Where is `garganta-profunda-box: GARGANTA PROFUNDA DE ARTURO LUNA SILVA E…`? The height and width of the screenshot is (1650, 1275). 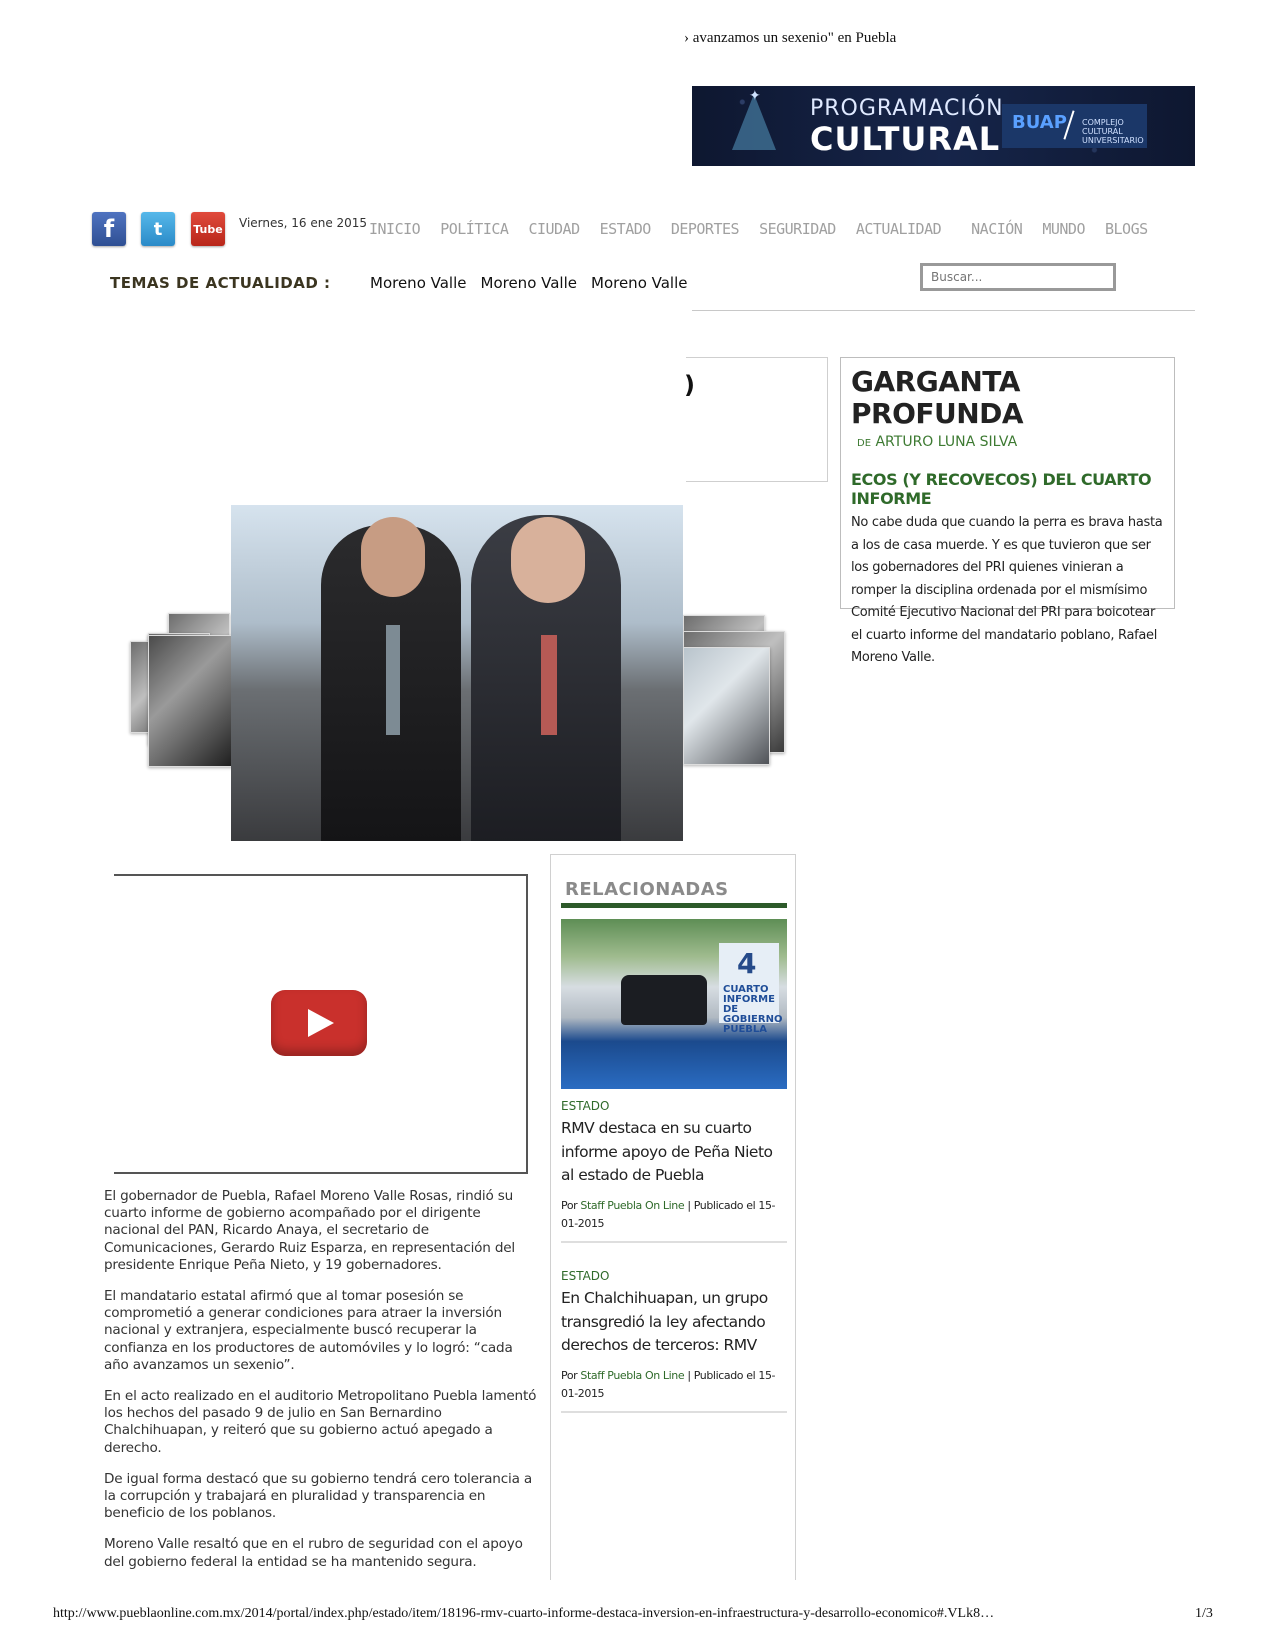 garganta-profunda-box: GARGANTA PROFUNDA DE ARTURO LUNA SILVA E… is located at coordinates (1007, 511).